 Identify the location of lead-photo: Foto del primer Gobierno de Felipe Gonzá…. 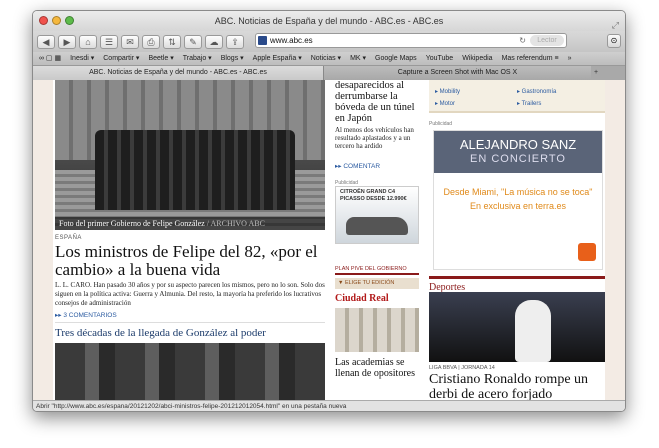
(190, 155).